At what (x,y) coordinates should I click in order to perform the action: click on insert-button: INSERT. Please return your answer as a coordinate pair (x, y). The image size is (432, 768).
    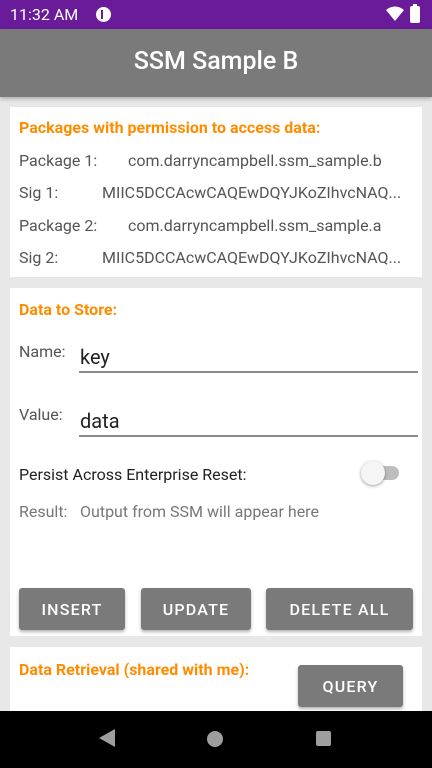
    Looking at the image, I should click on (72, 609).